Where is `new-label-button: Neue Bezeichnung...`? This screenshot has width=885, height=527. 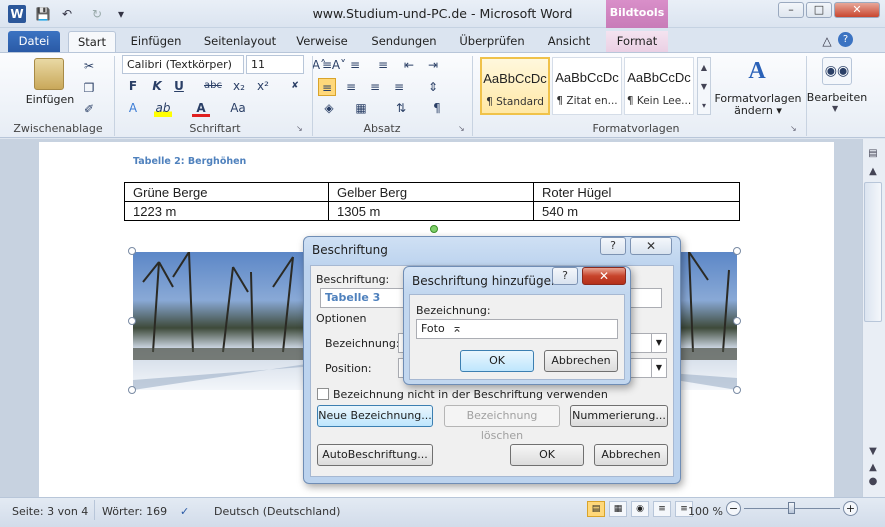
new-label-button: Neue Bezeichnung... is located at coordinates (375, 416).